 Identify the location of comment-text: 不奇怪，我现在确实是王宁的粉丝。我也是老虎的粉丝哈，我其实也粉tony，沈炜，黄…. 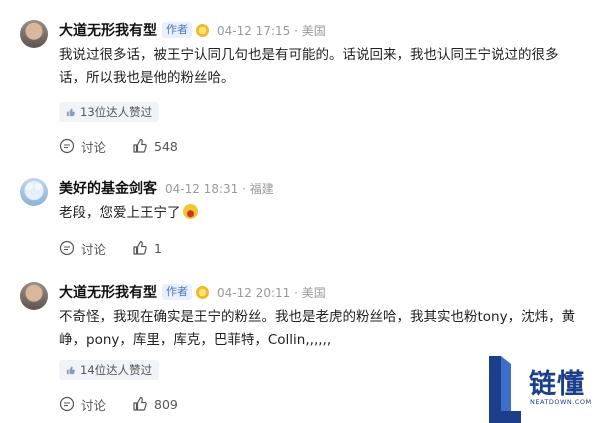
(317, 328).